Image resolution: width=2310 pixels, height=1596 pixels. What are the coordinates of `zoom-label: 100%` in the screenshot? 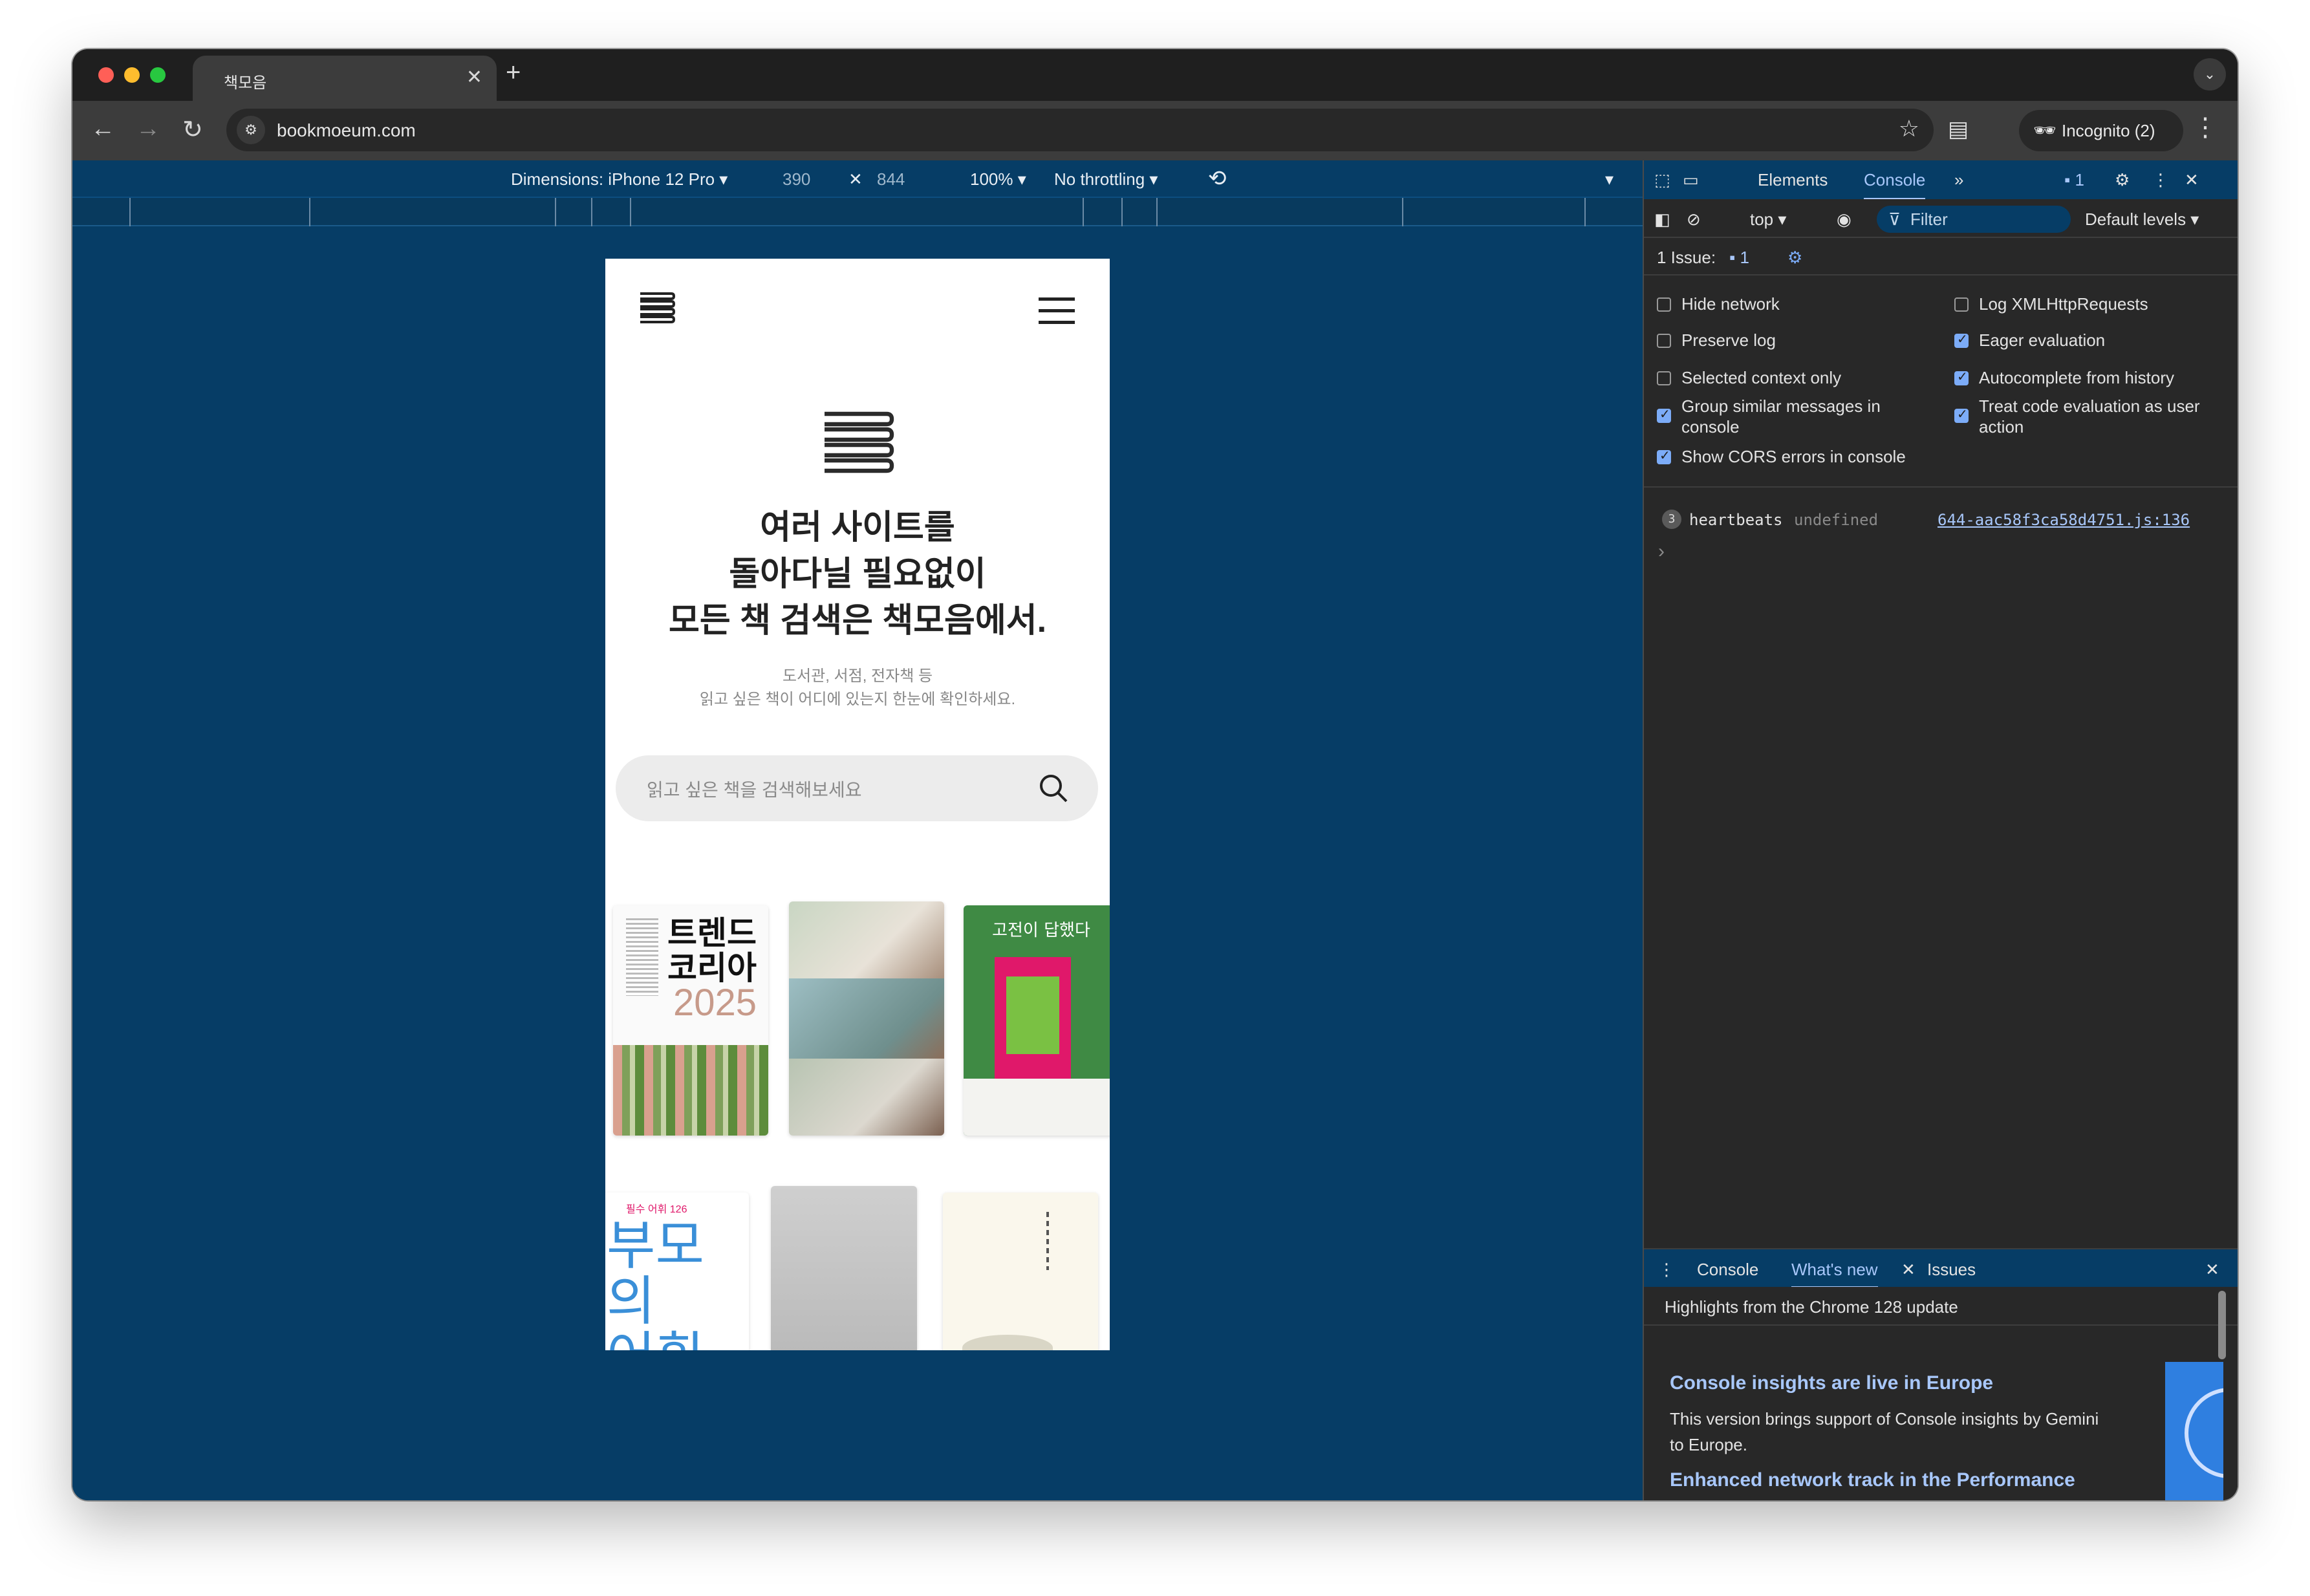 It's located at (991, 179).